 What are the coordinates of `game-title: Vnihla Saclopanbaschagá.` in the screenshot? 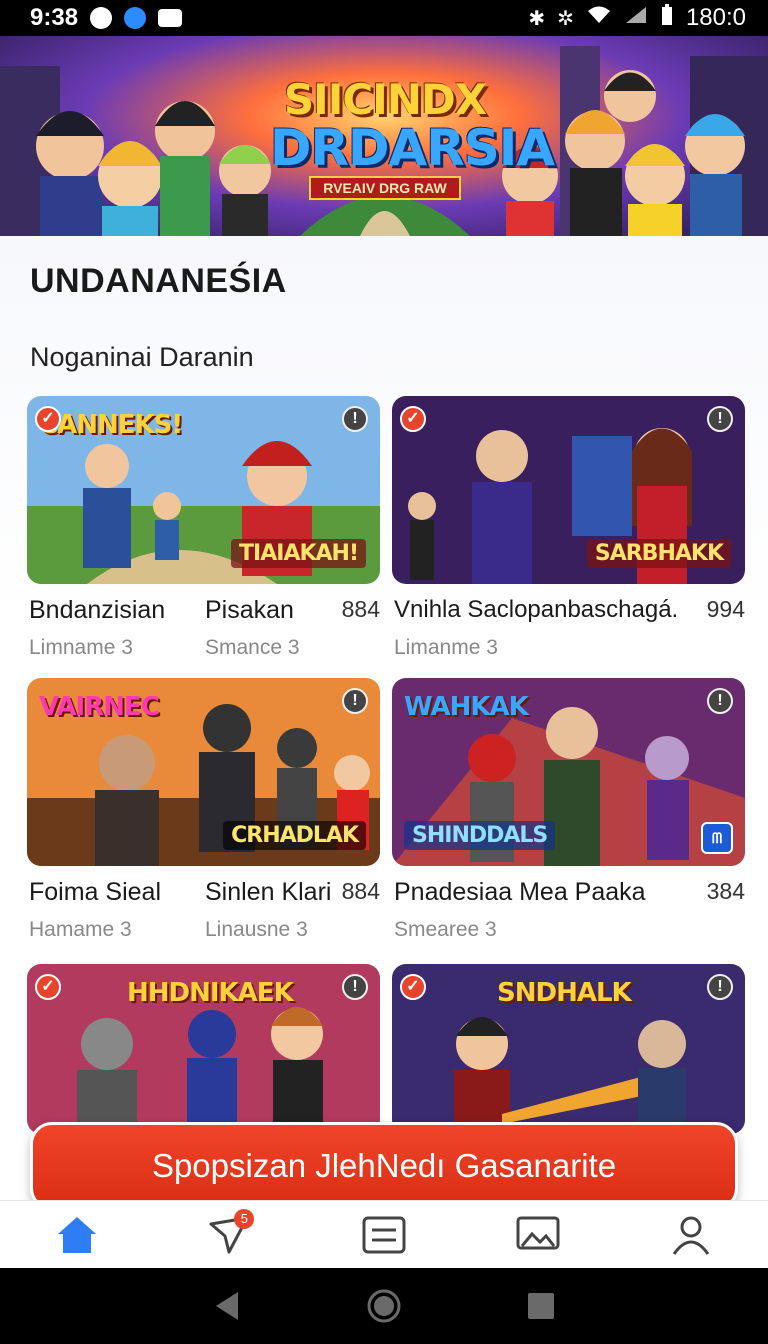 It's located at (536, 610).